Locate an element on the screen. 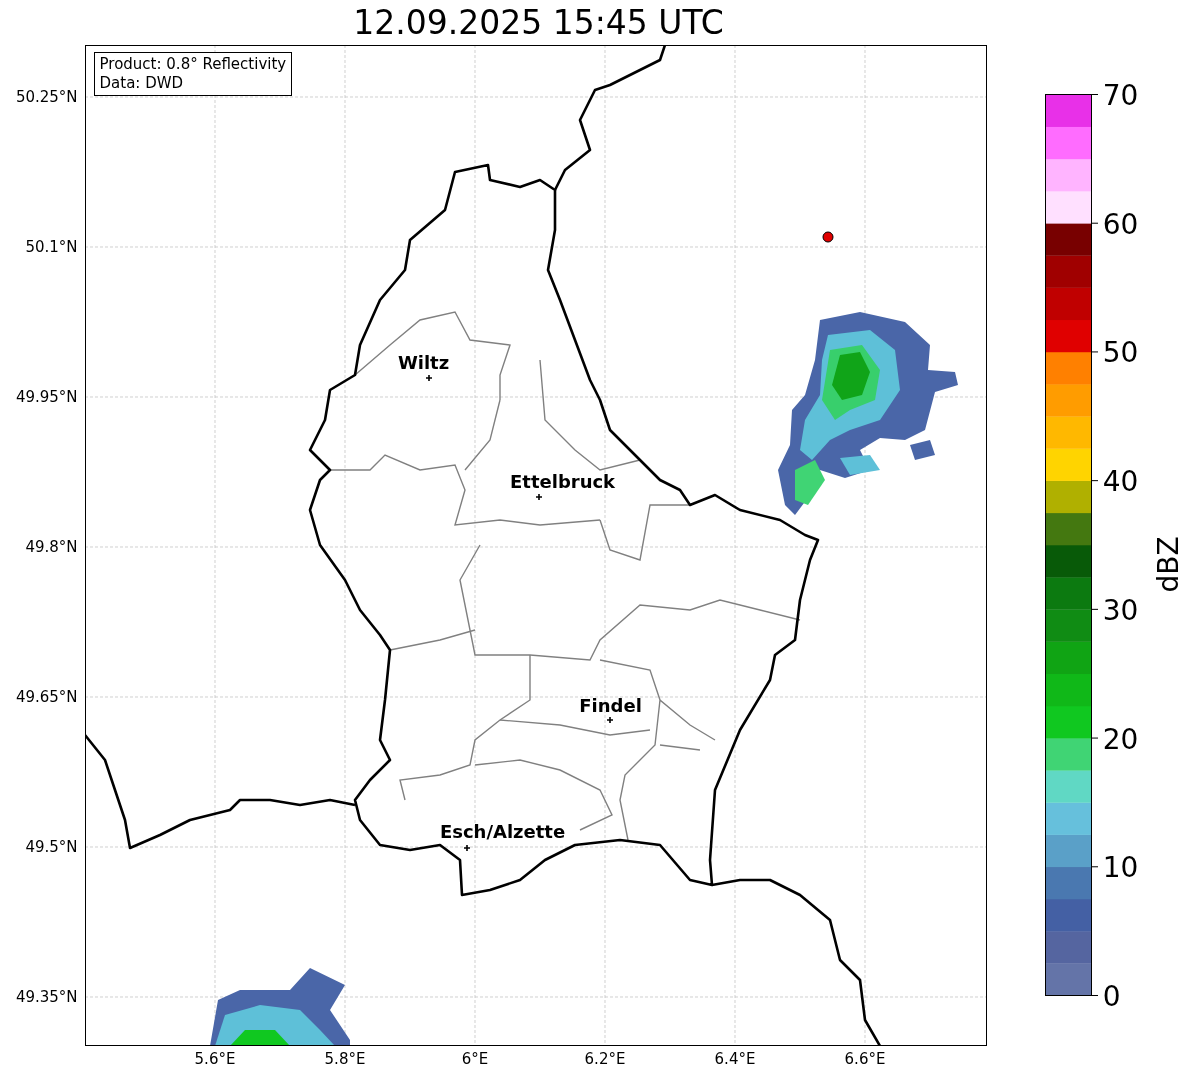  colorbar-tick-label: 20 is located at coordinates (1120, 739).